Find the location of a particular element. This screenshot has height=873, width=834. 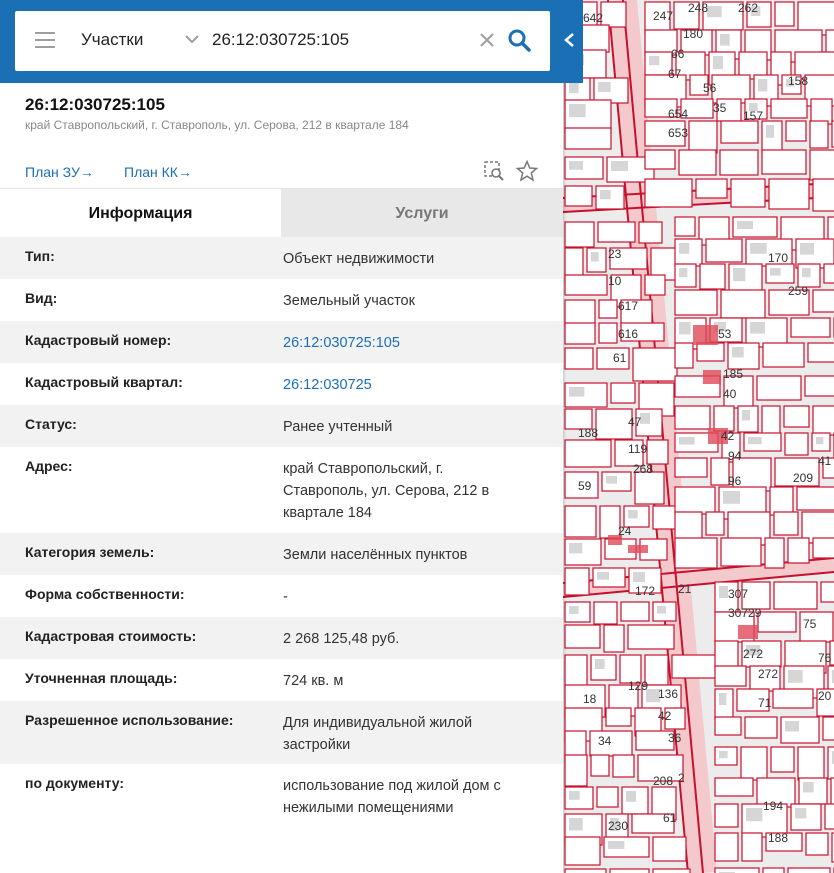

close-icon is located at coordinates (487, 40).